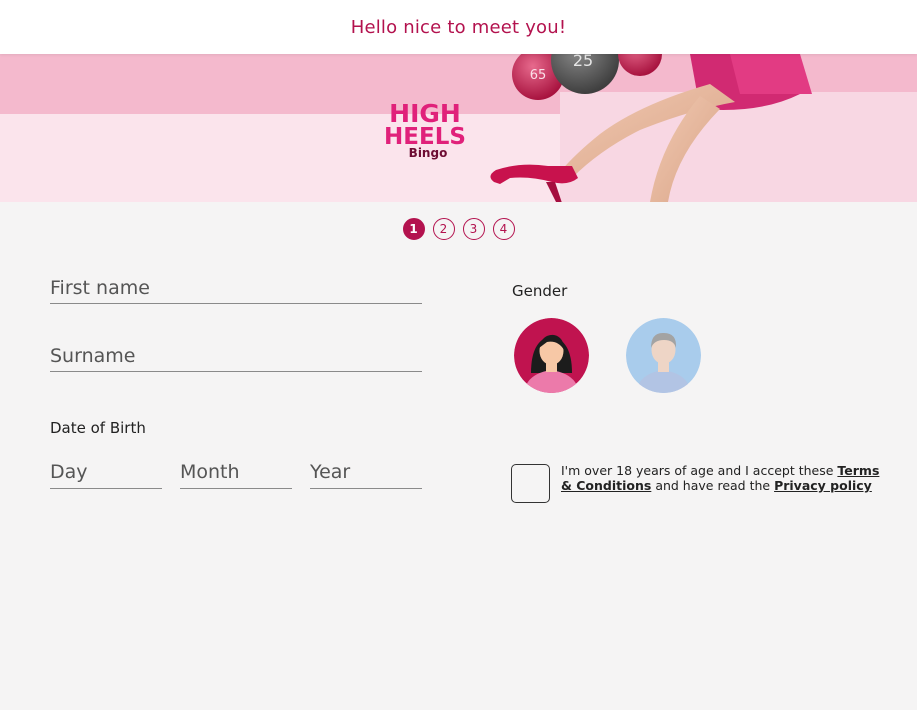 The width and height of the screenshot is (917, 710). I want to click on dob-month-input, so click(236, 472).